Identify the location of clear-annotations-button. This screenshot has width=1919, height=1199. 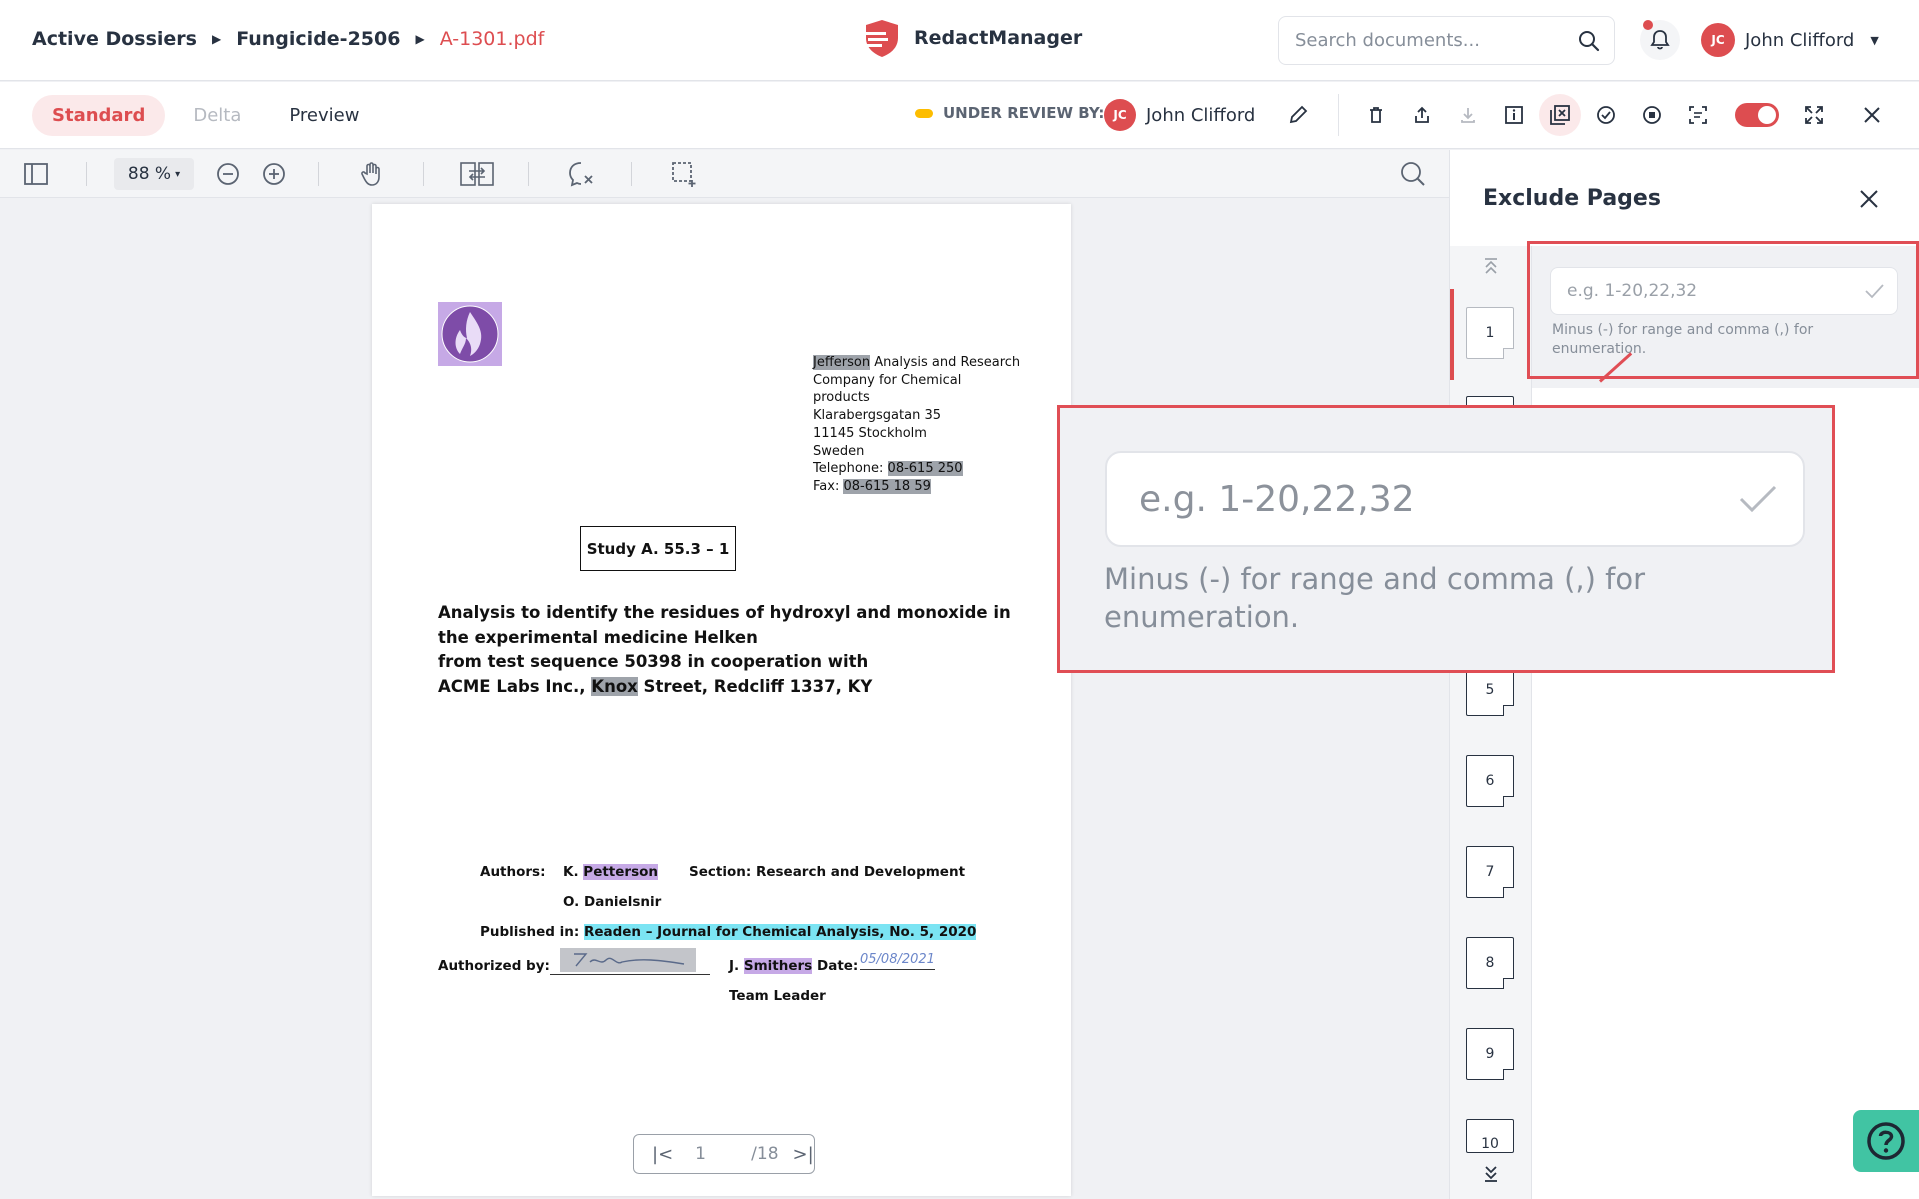
(581, 174).